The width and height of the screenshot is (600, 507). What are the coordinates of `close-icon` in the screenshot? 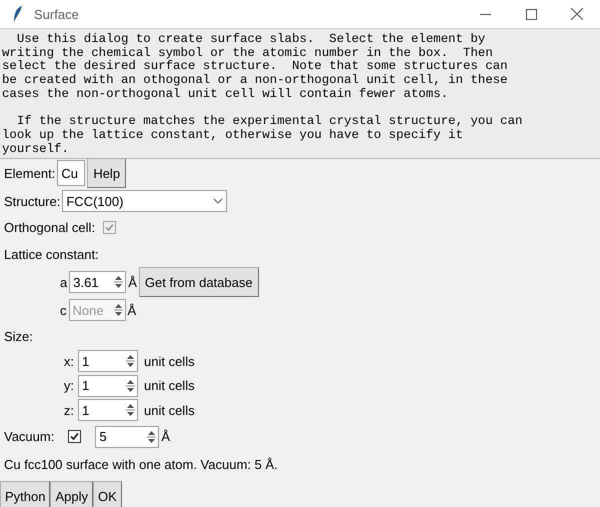 It's located at (577, 14).